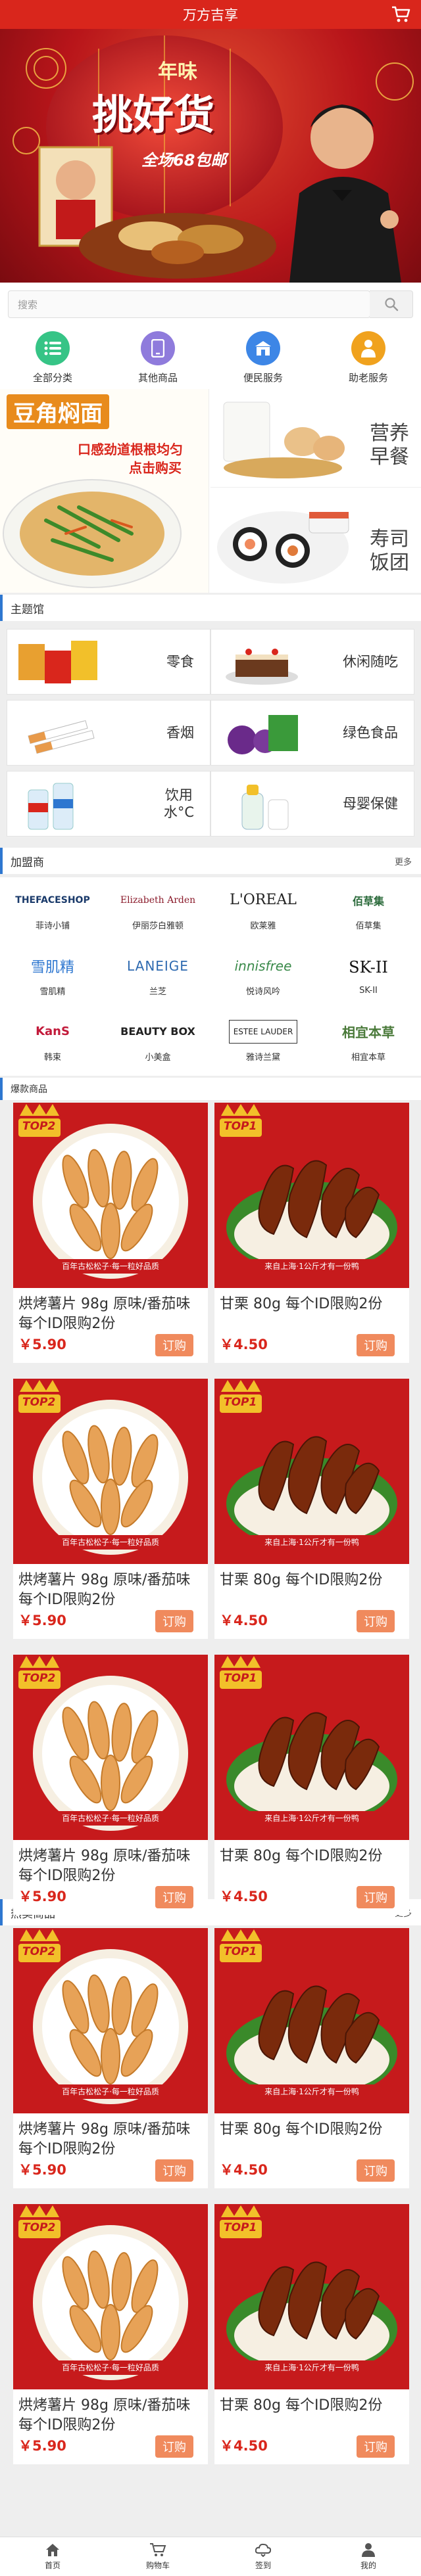 The width and height of the screenshot is (421, 2576). Describe the element at coordinates (263, 2556) in the screenshot. I see `tab-checkin: 签到` at that location.